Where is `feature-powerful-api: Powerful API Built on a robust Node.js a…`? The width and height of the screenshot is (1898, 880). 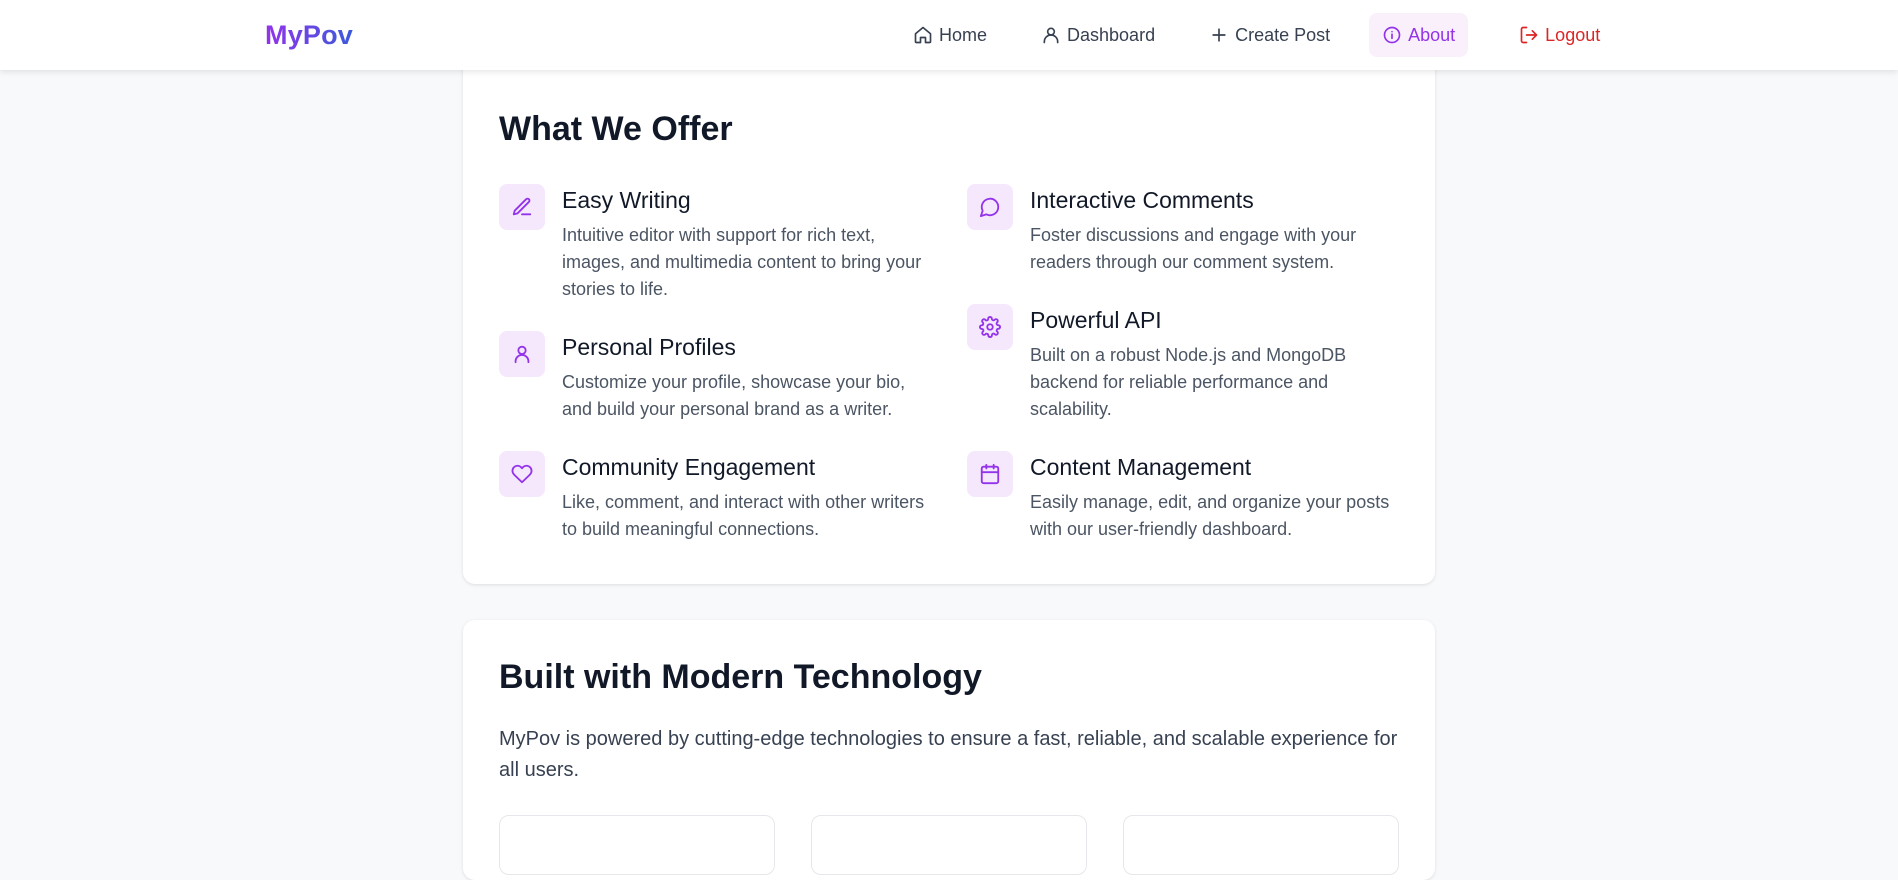
feature-powerful-api: Powerful API Built on a robust Node.js a… is located at coordinates (1187, 363).